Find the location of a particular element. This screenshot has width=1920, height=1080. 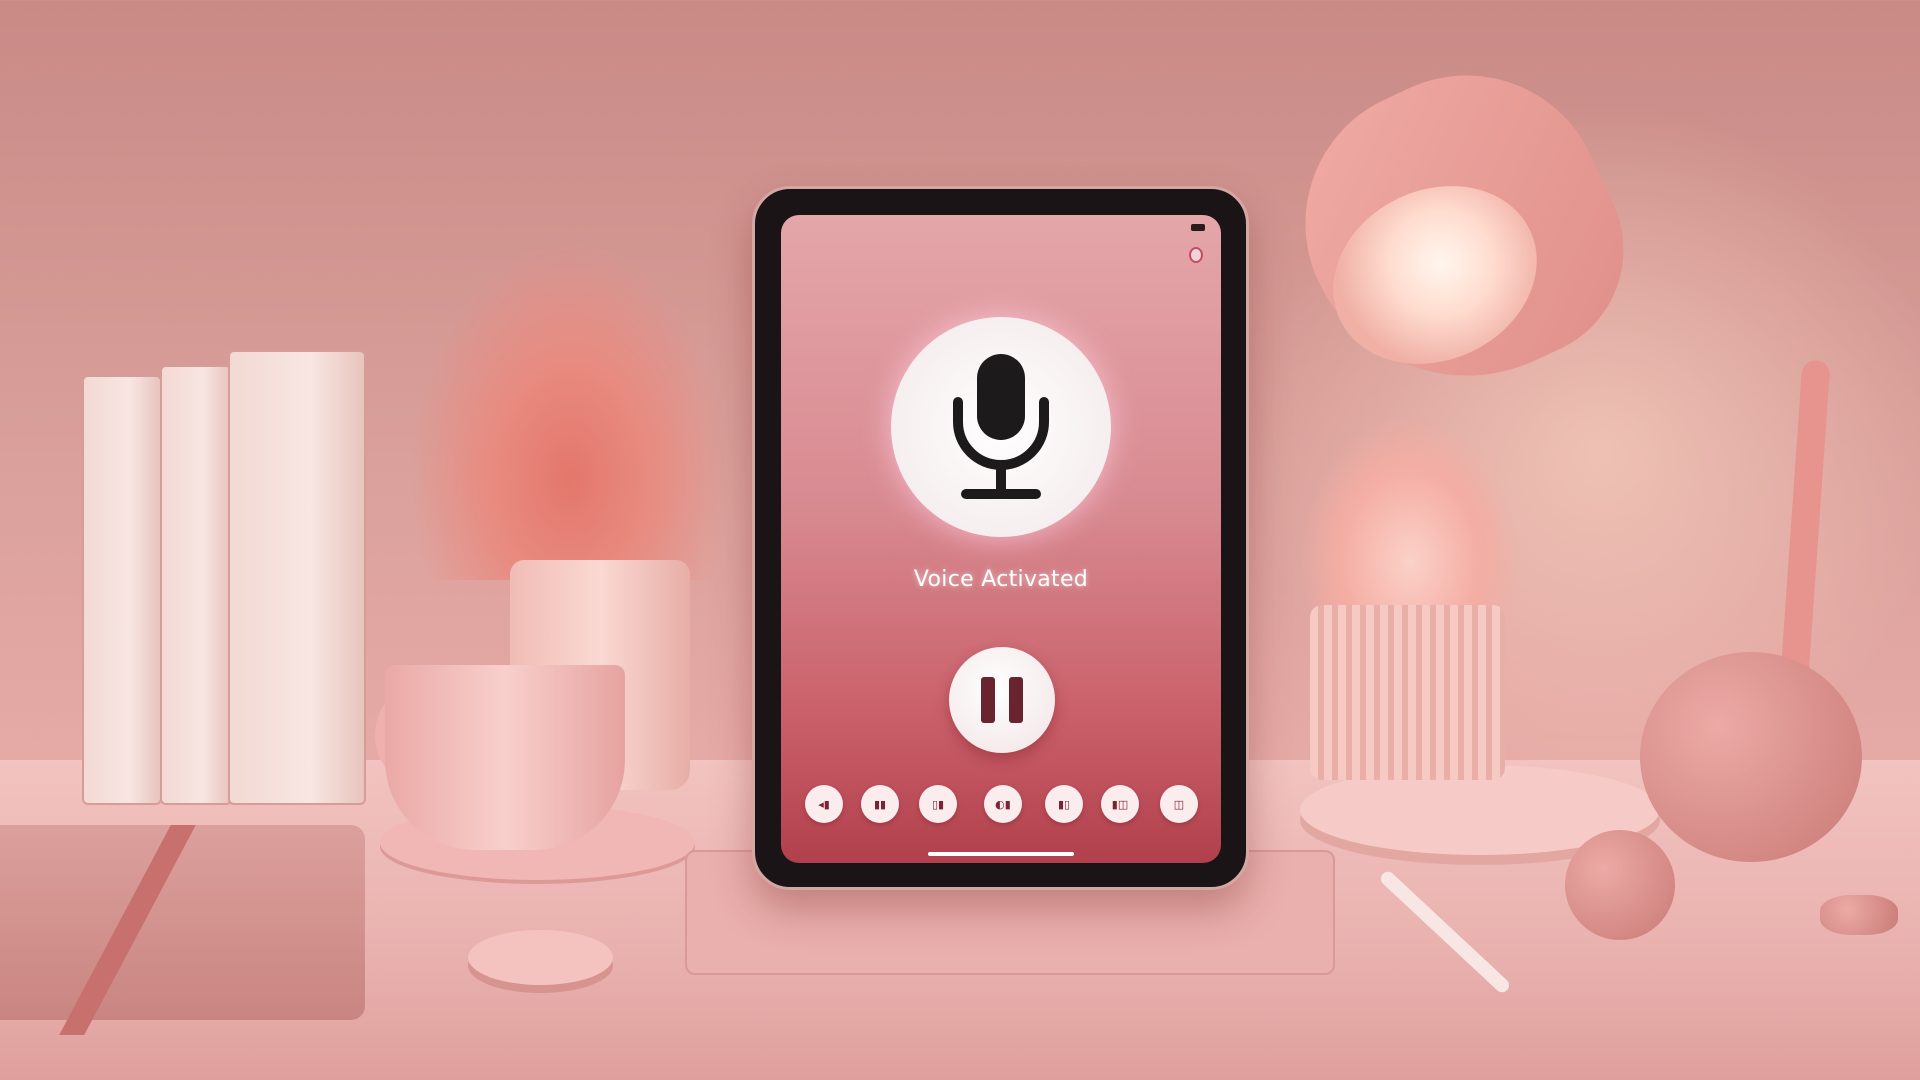

planter is located at coordinates (1407, 692).